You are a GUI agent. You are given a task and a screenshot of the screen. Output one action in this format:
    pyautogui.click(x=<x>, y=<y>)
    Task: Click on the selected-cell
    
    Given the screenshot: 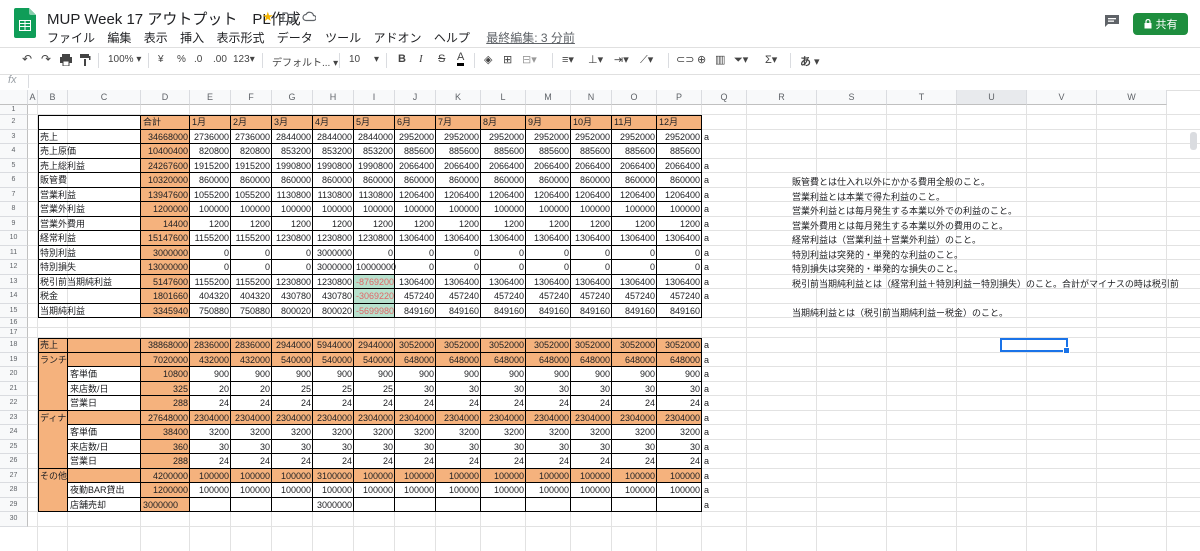 What is the action you would take?
    pyautogui.click(x=1035, y=346)
    